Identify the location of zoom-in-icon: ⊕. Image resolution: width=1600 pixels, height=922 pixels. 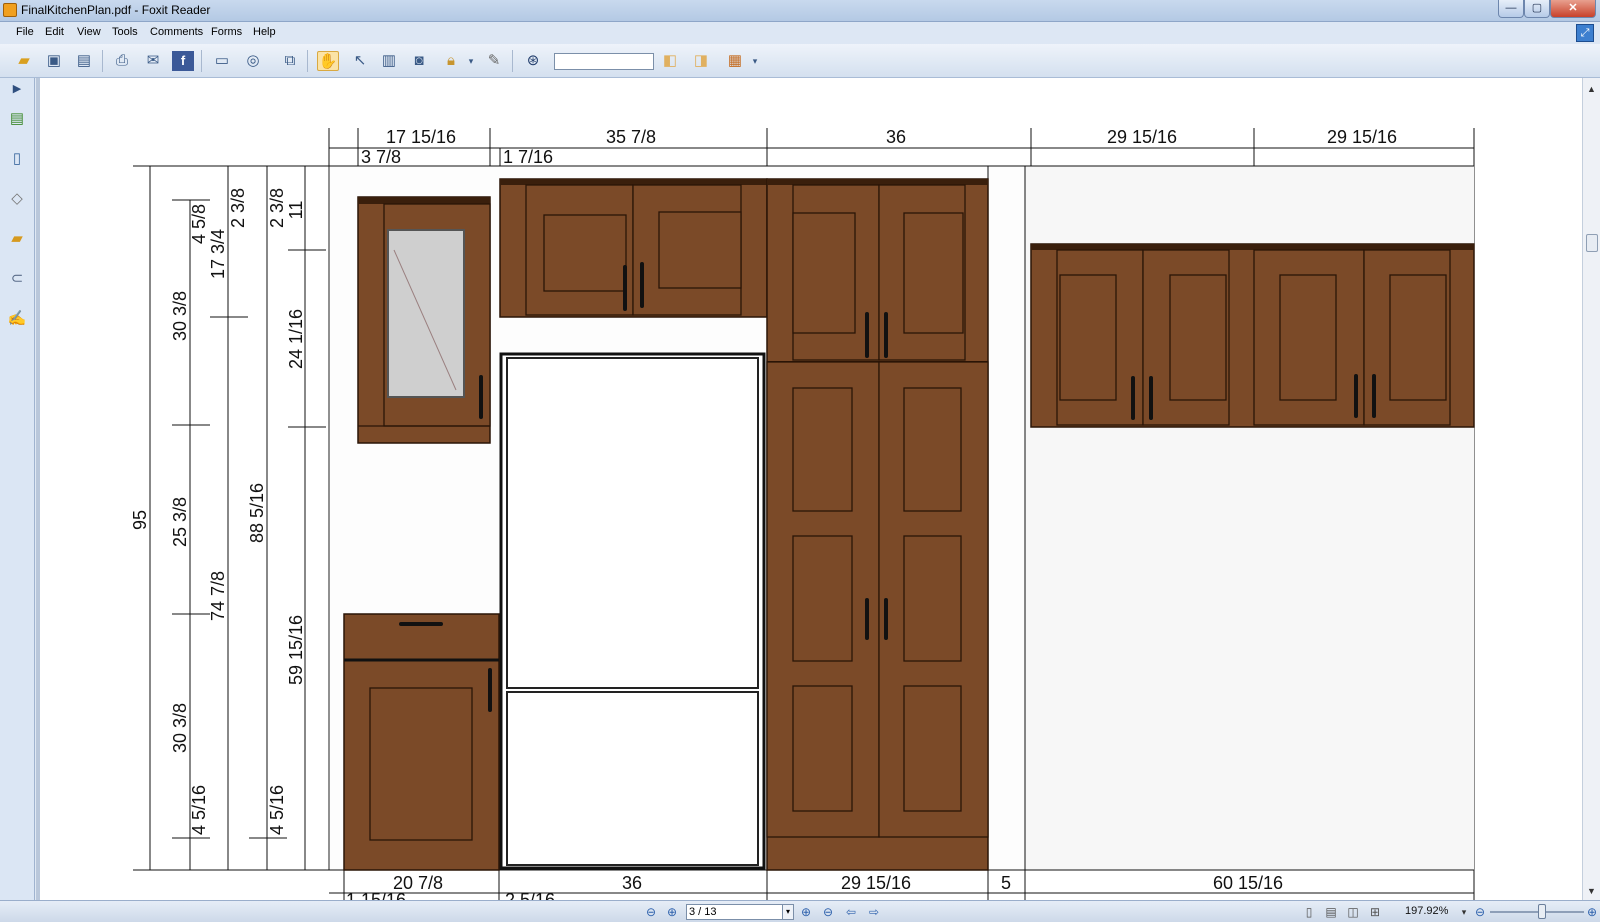
(1592, 912).